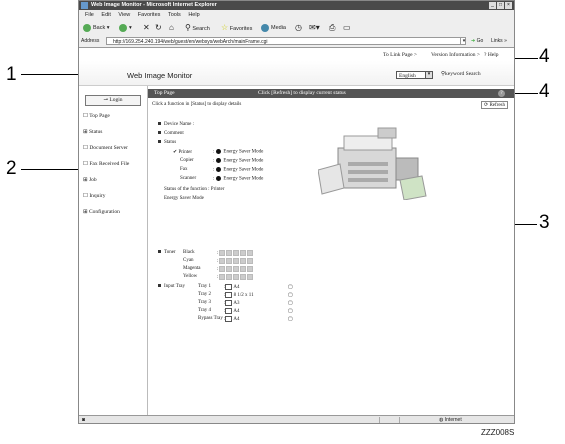  I want to click on keyword-search-link: ⚲keyword Search, so click(461, 74).